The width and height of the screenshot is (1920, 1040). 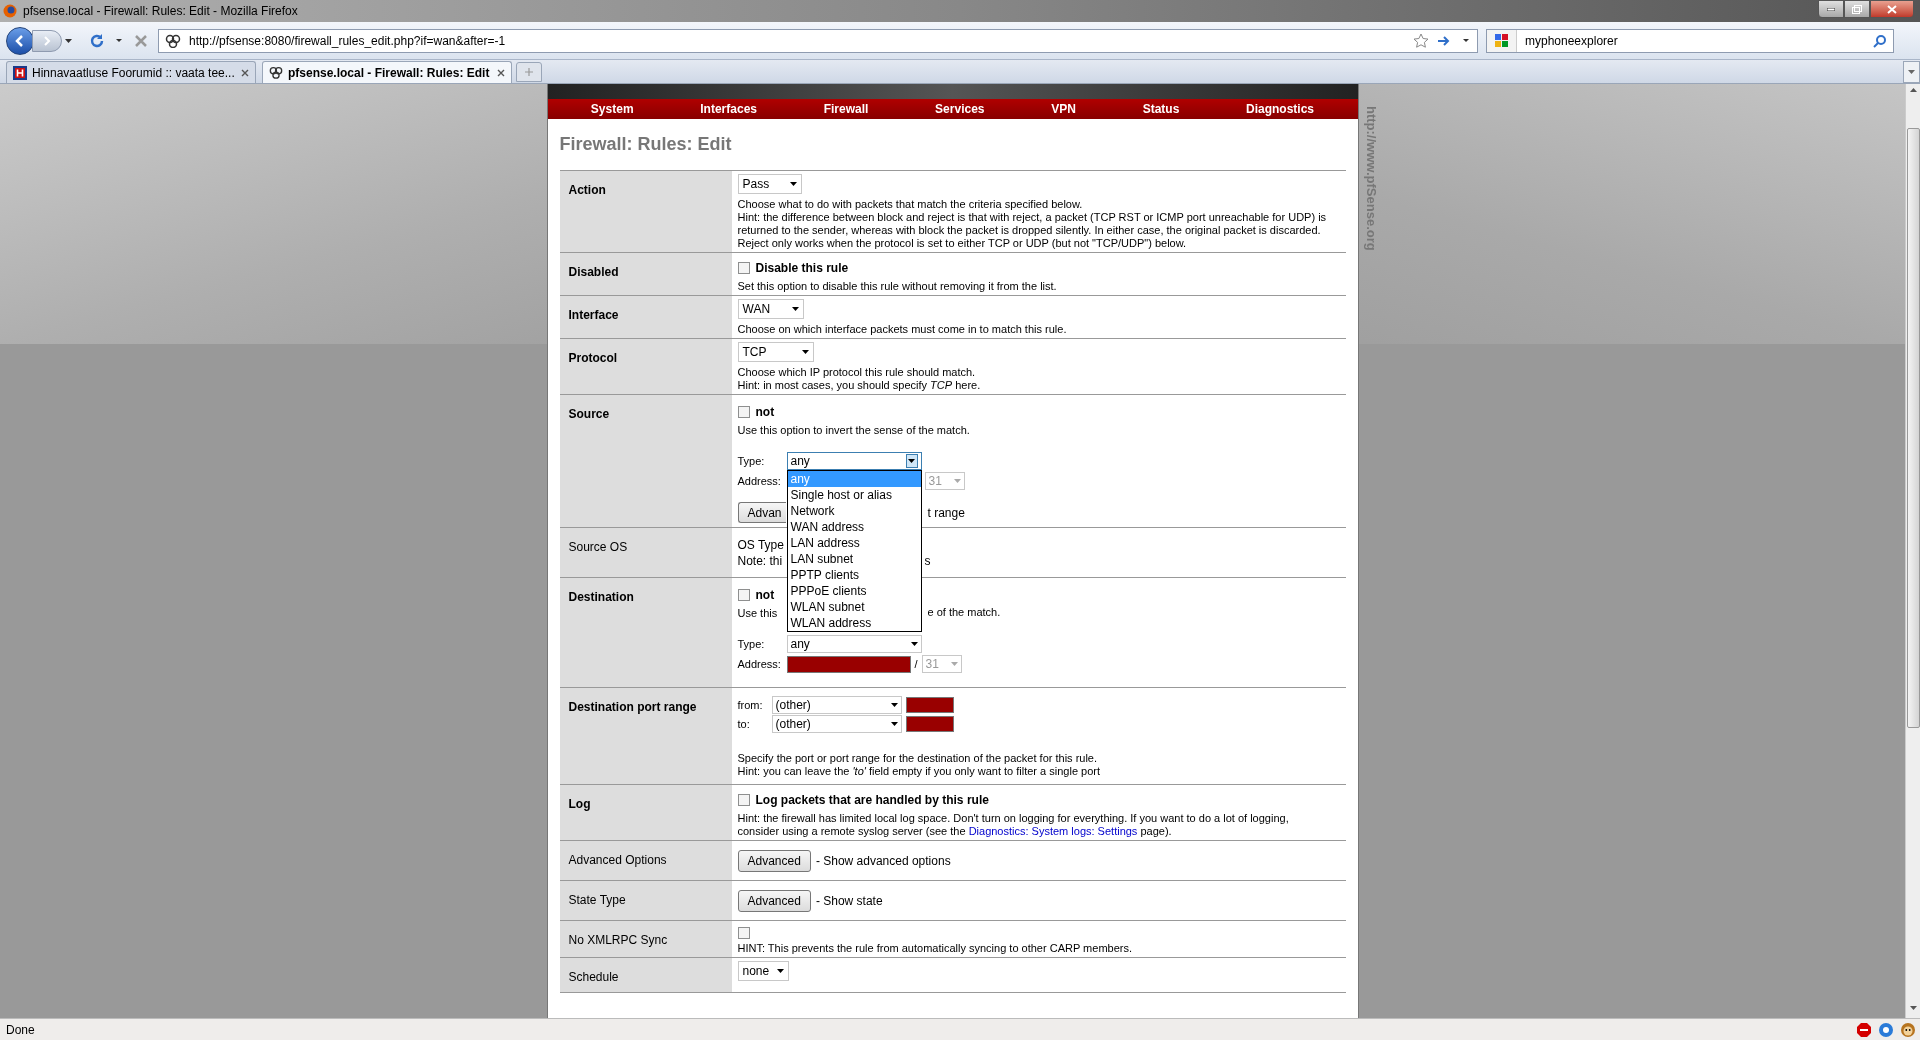 What do you see at coordinates (1690, 40) in the screenshot?
I see `search-field: myphoneexplorer` at bounding box center [1690, 40].